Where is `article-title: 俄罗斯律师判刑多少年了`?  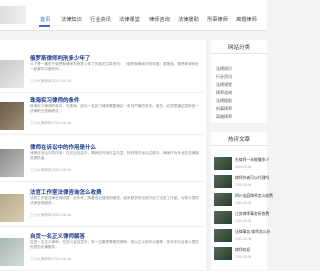
article-title: 俄罗斯律师判刑多少年了 is located at coordinates (60, 58).